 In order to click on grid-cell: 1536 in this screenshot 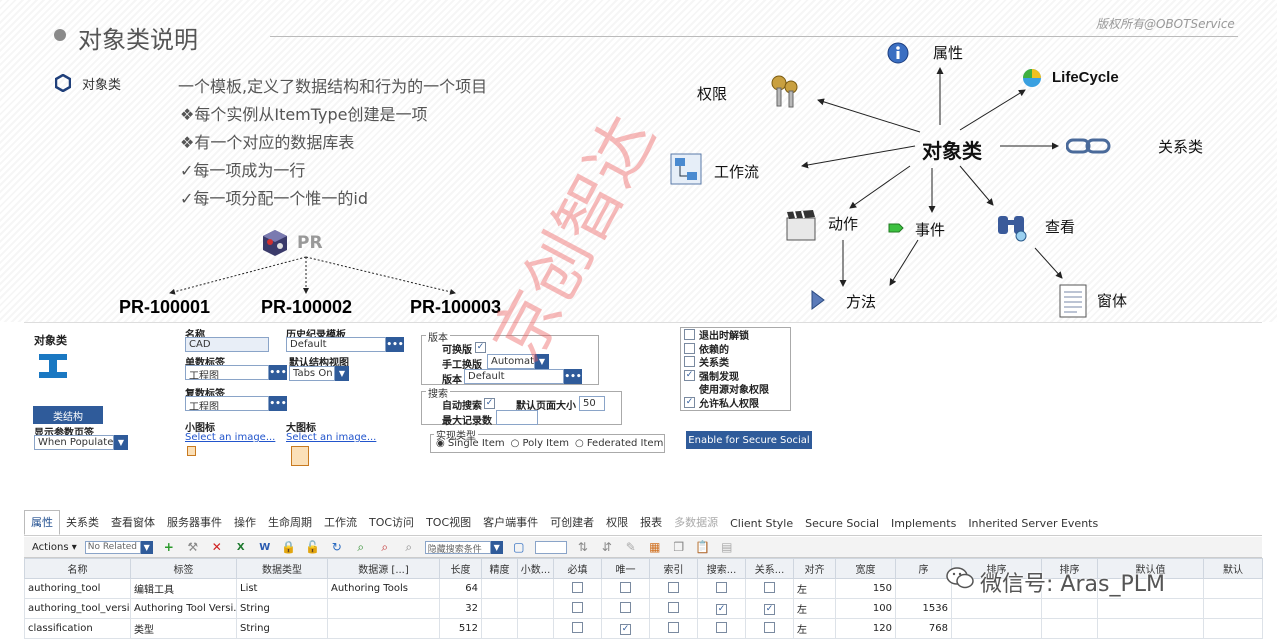, I will do `click(923, 608)`.